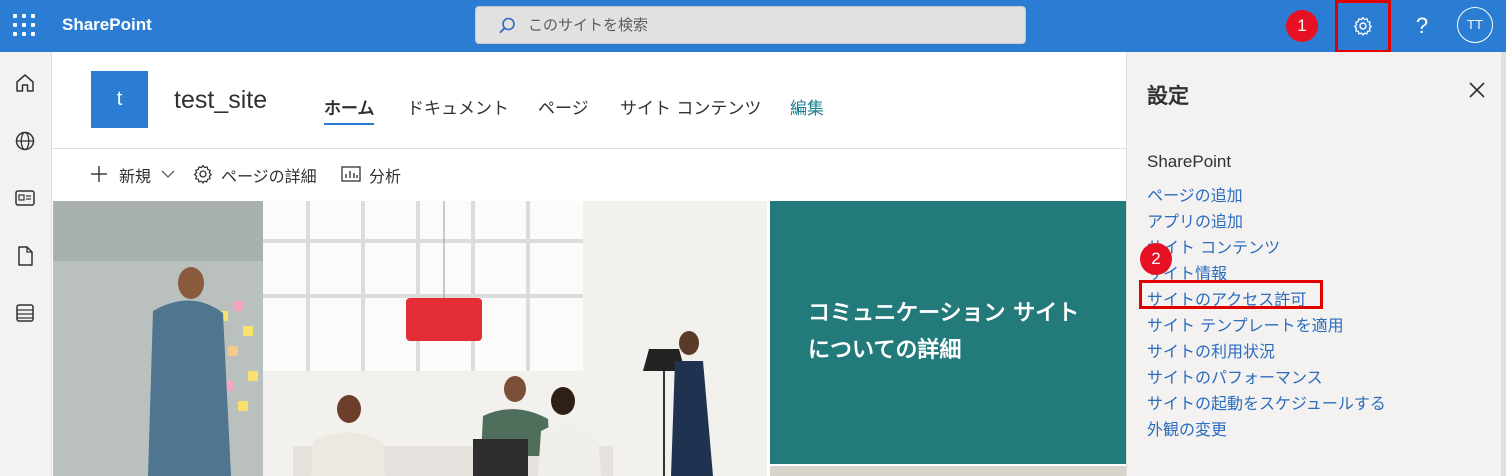 The height and width of the screenshot is (476, 1506). Describe the element at coordinates (1266, 402) in the screenshot. I see `schedule-site-launch-link: サイトの起動をスケジュールする` at that location.